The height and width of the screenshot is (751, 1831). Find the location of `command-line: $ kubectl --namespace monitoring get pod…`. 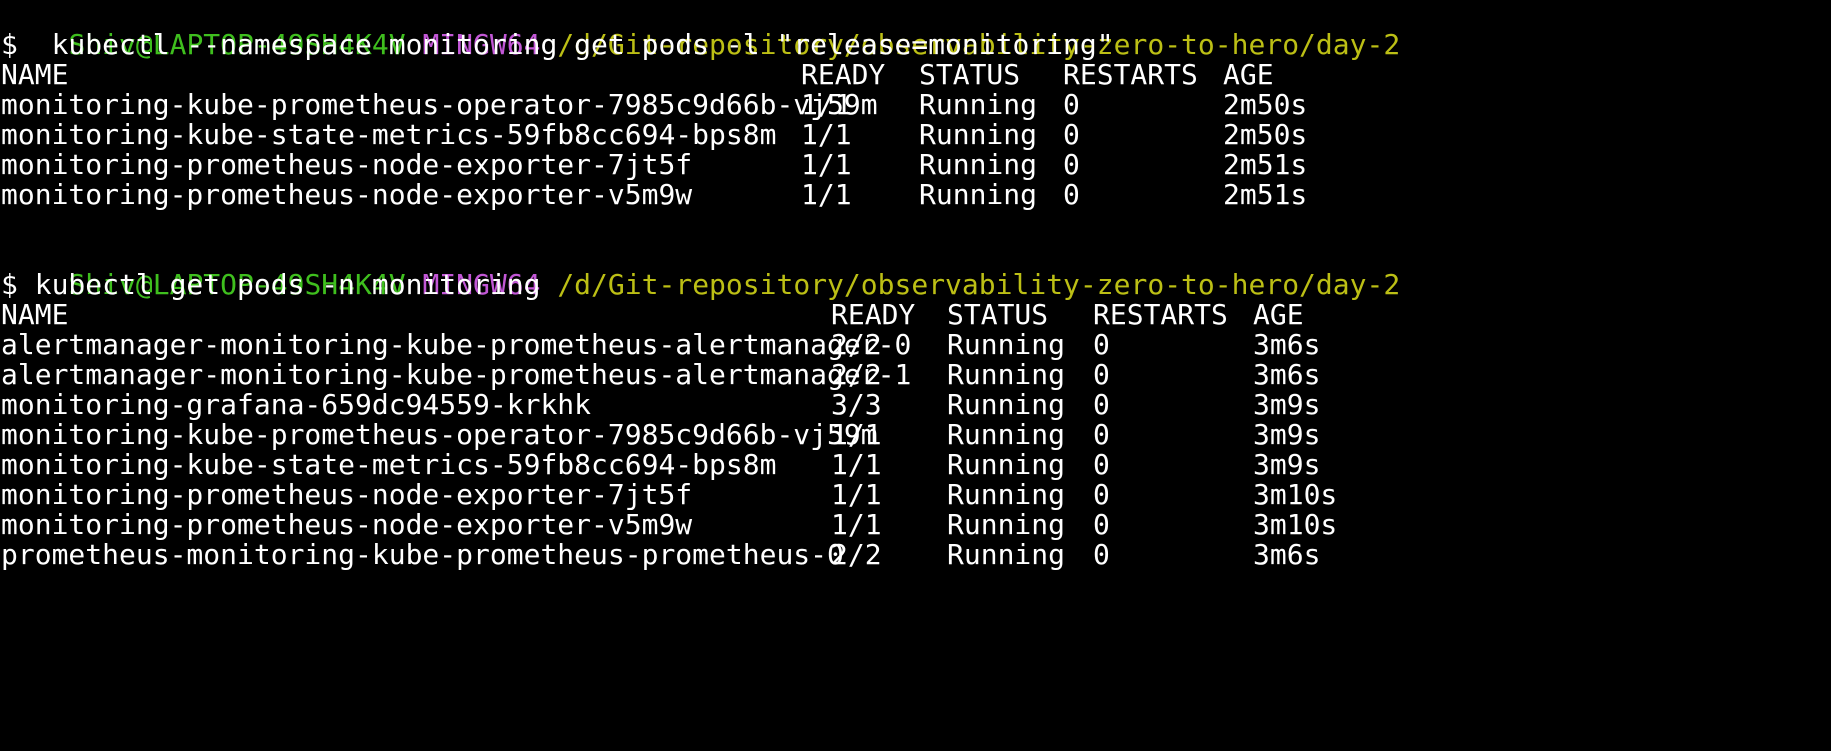

command-line: $ kubectl --namespace monitoring get pod… is located at coordinates (557, 44).